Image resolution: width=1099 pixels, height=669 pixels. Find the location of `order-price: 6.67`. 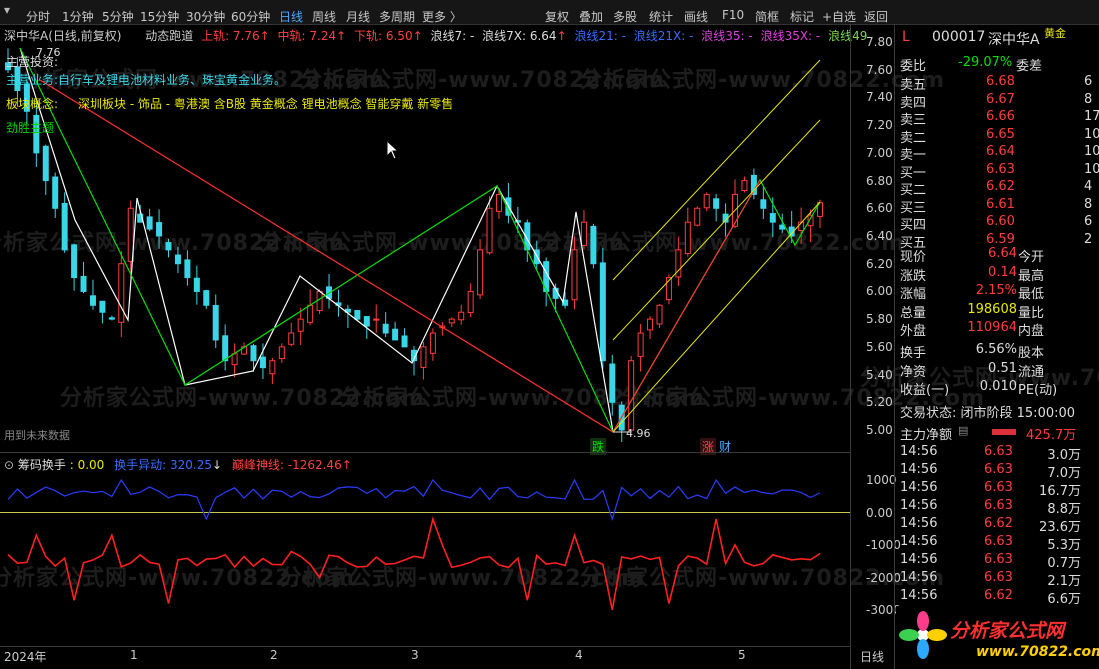

order-price: 6.67 is located at coordinates (1000, 99).